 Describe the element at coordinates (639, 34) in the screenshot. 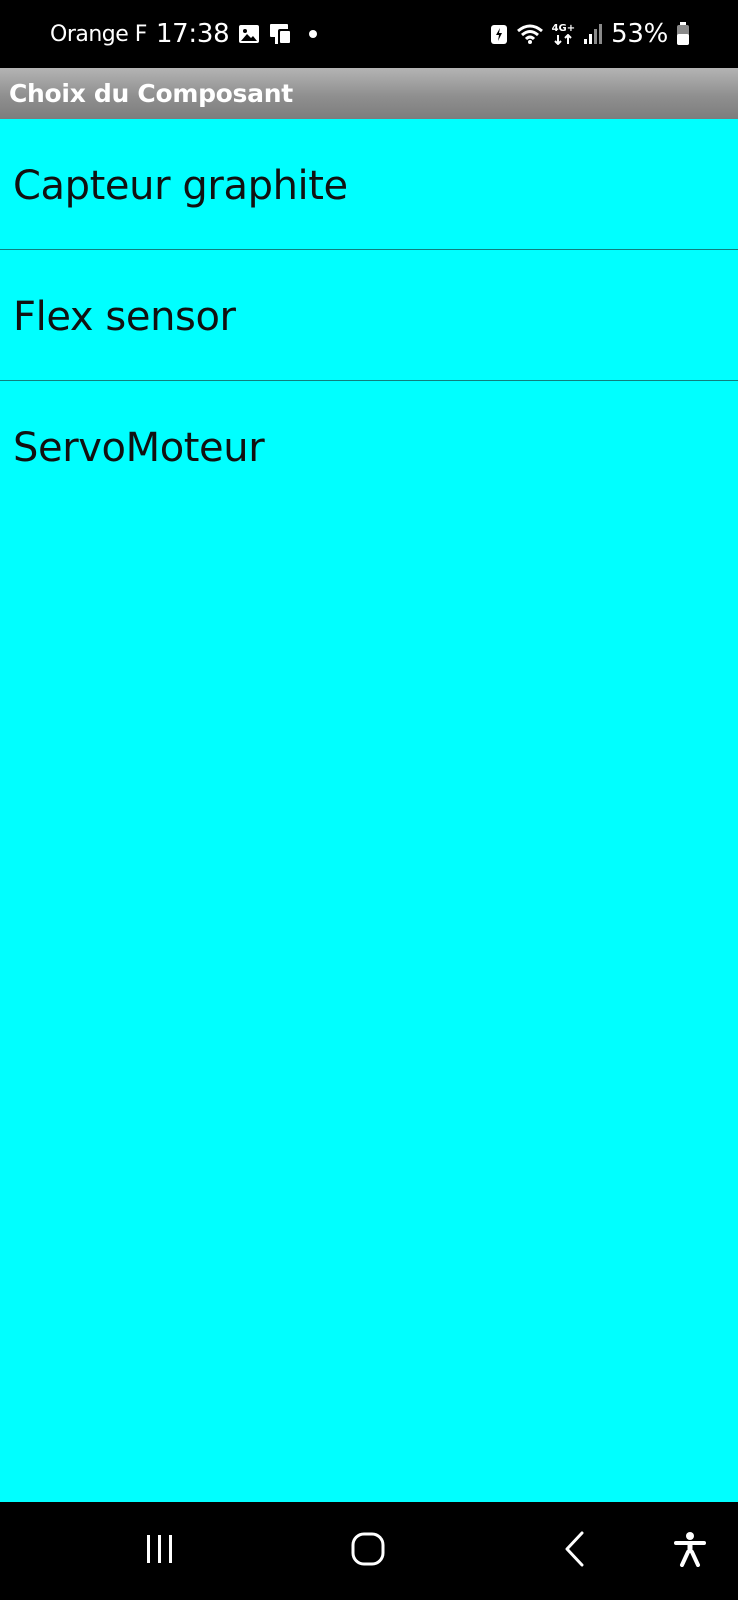

I see `battery-percentage: 53%` at that location.